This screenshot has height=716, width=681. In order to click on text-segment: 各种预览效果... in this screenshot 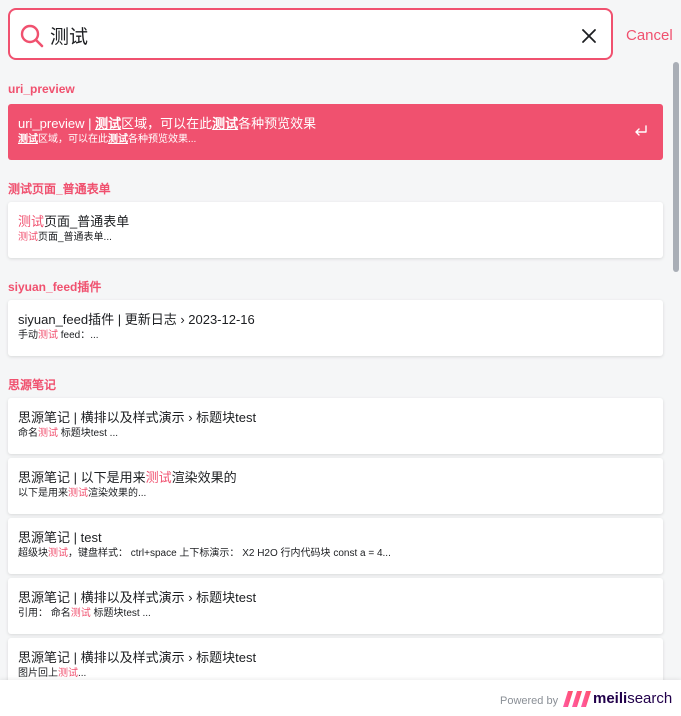, I will do `click(162, 139)`.